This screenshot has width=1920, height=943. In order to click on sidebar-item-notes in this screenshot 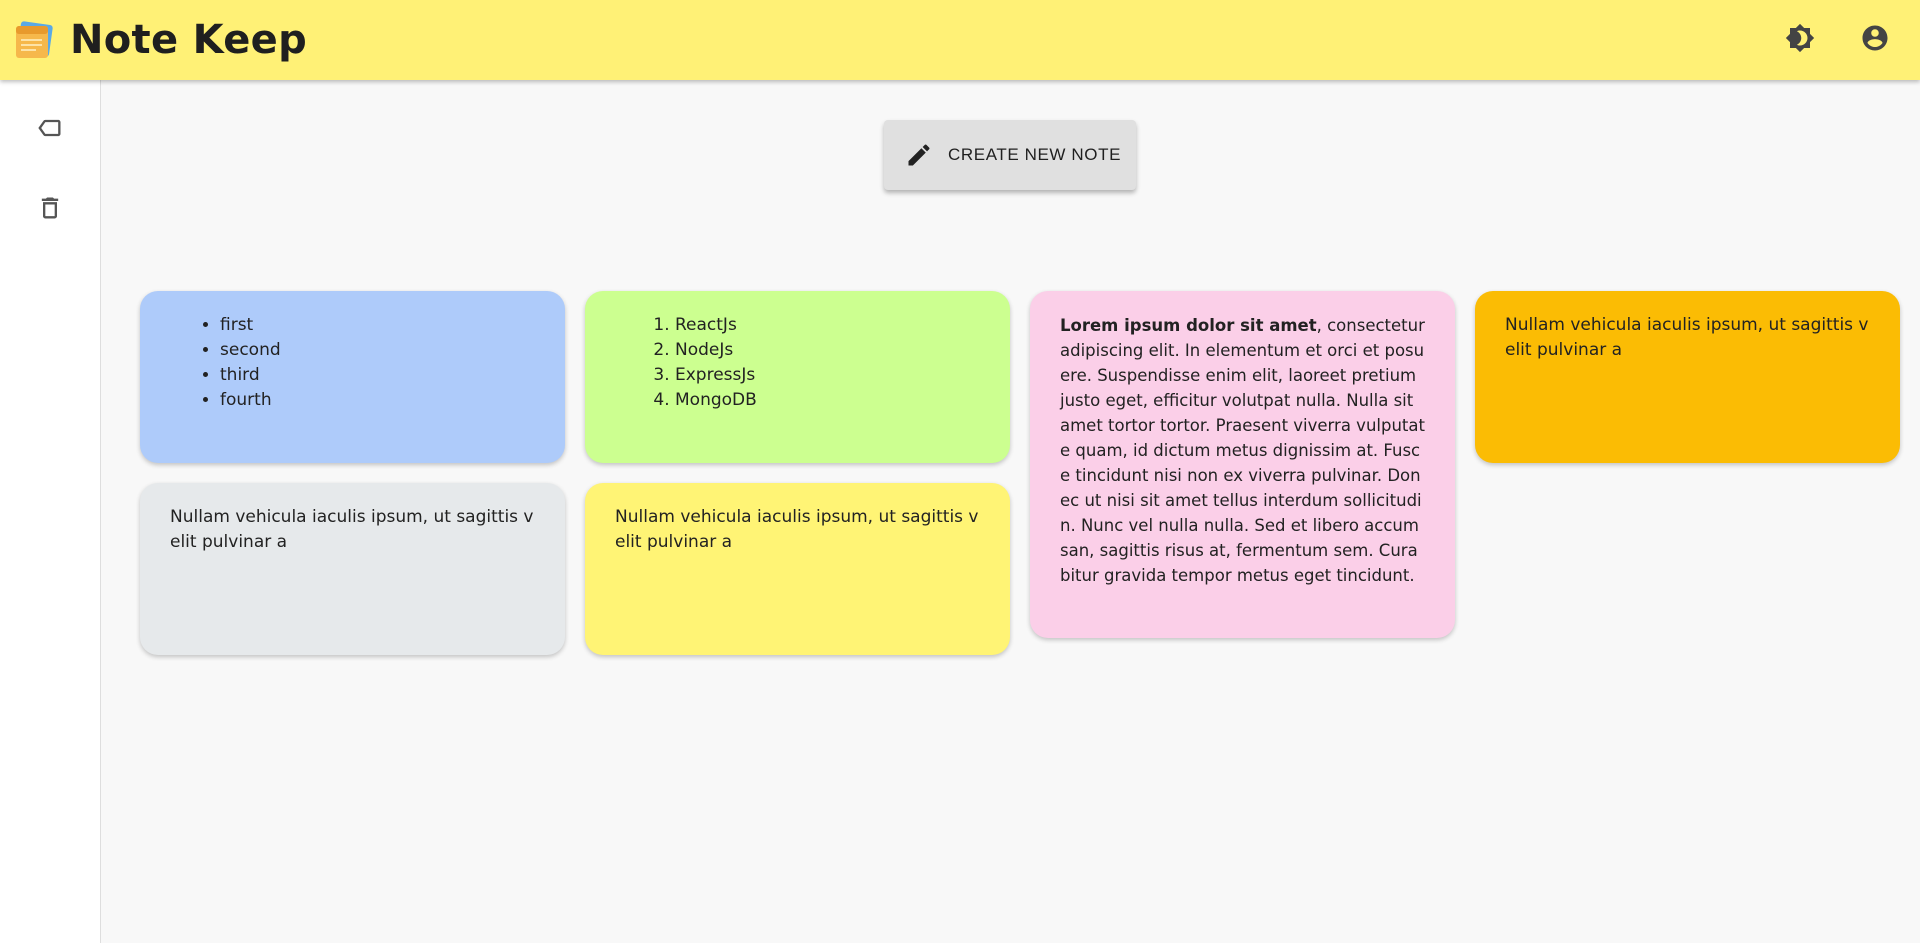, I will do `click(50, 130)`.